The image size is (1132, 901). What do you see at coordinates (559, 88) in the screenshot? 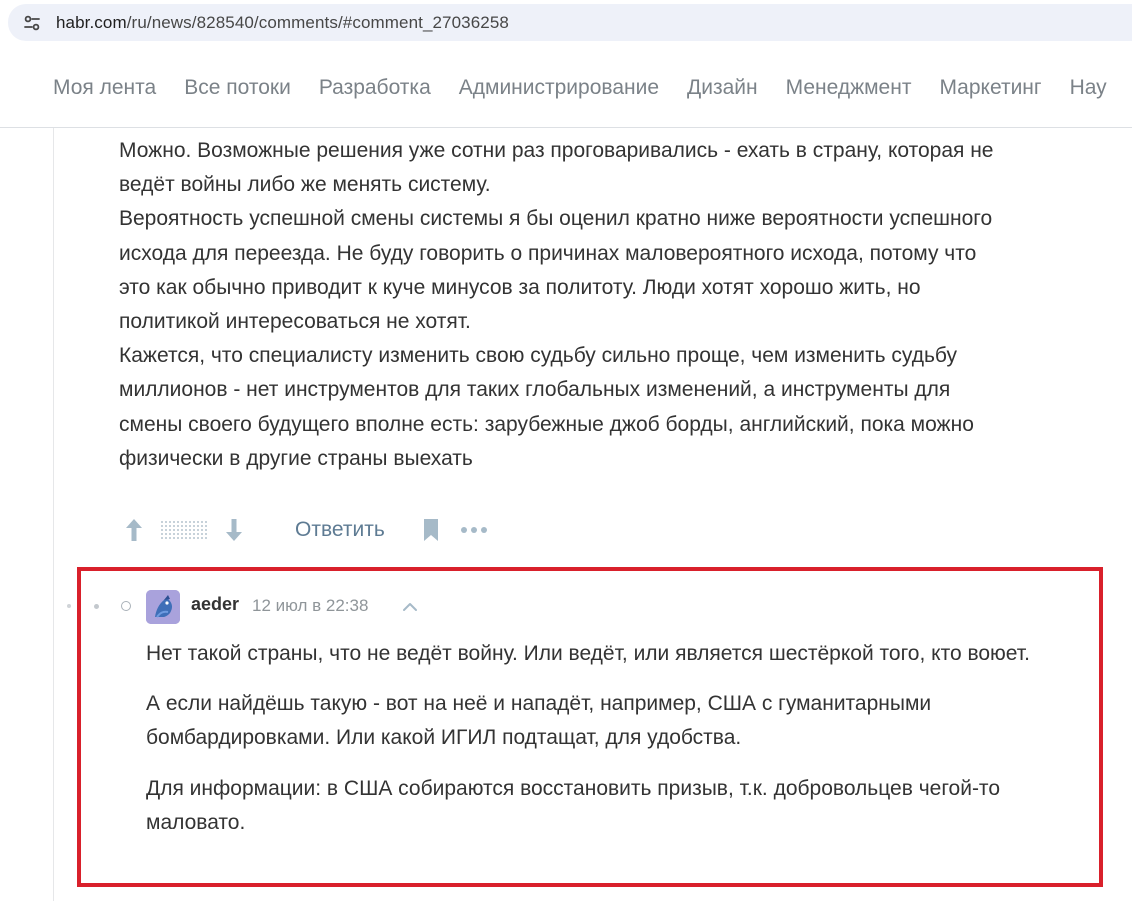
I see `nav-item-administration: Администрирование` at bounding box center [559, 88].